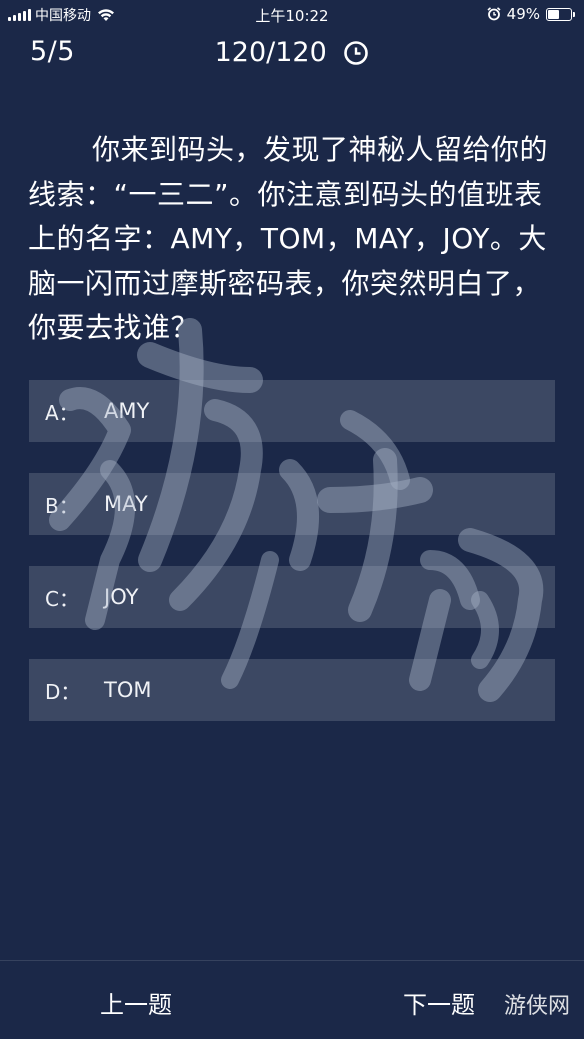  What do you see at coordinates (292, 411) in the screenshot?
I see `option-a: A： AMY` at bounding box center [292, 411].